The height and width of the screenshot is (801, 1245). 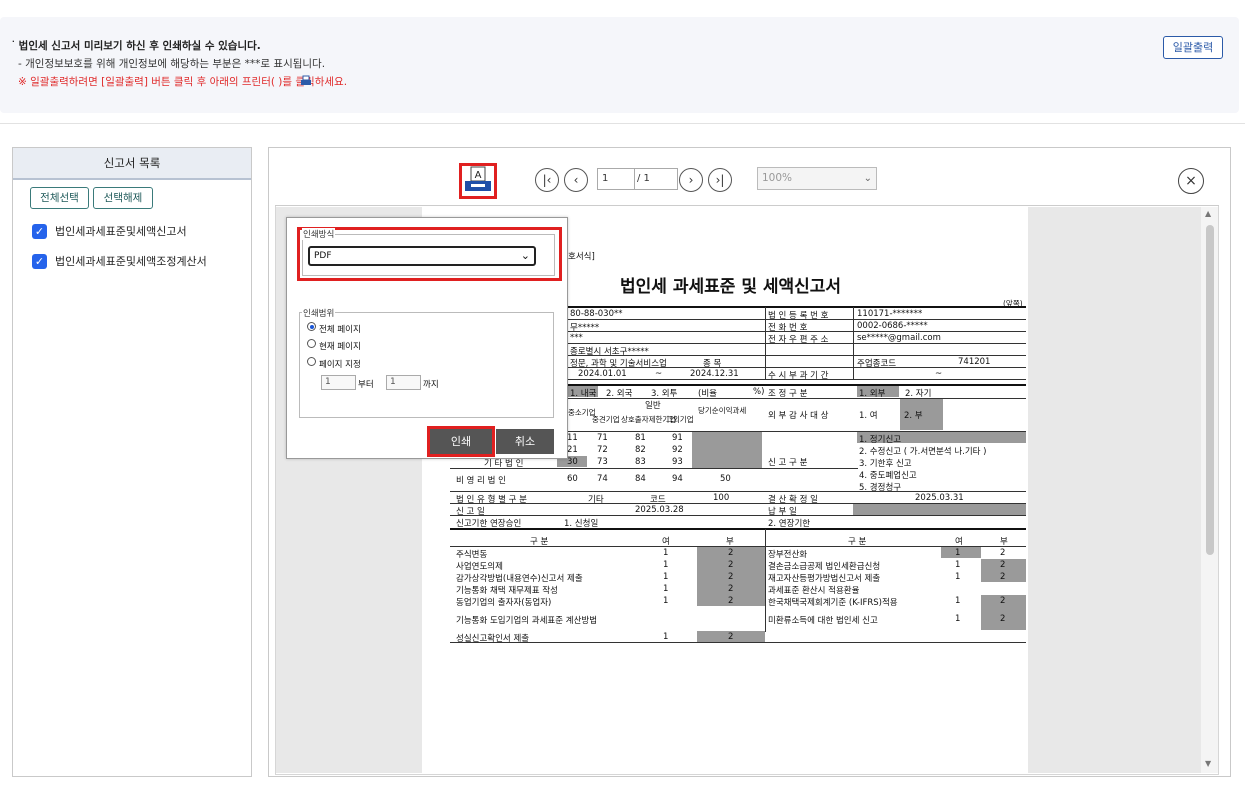 I want to click on next-page-button: ›, so click(x=691, y=180).